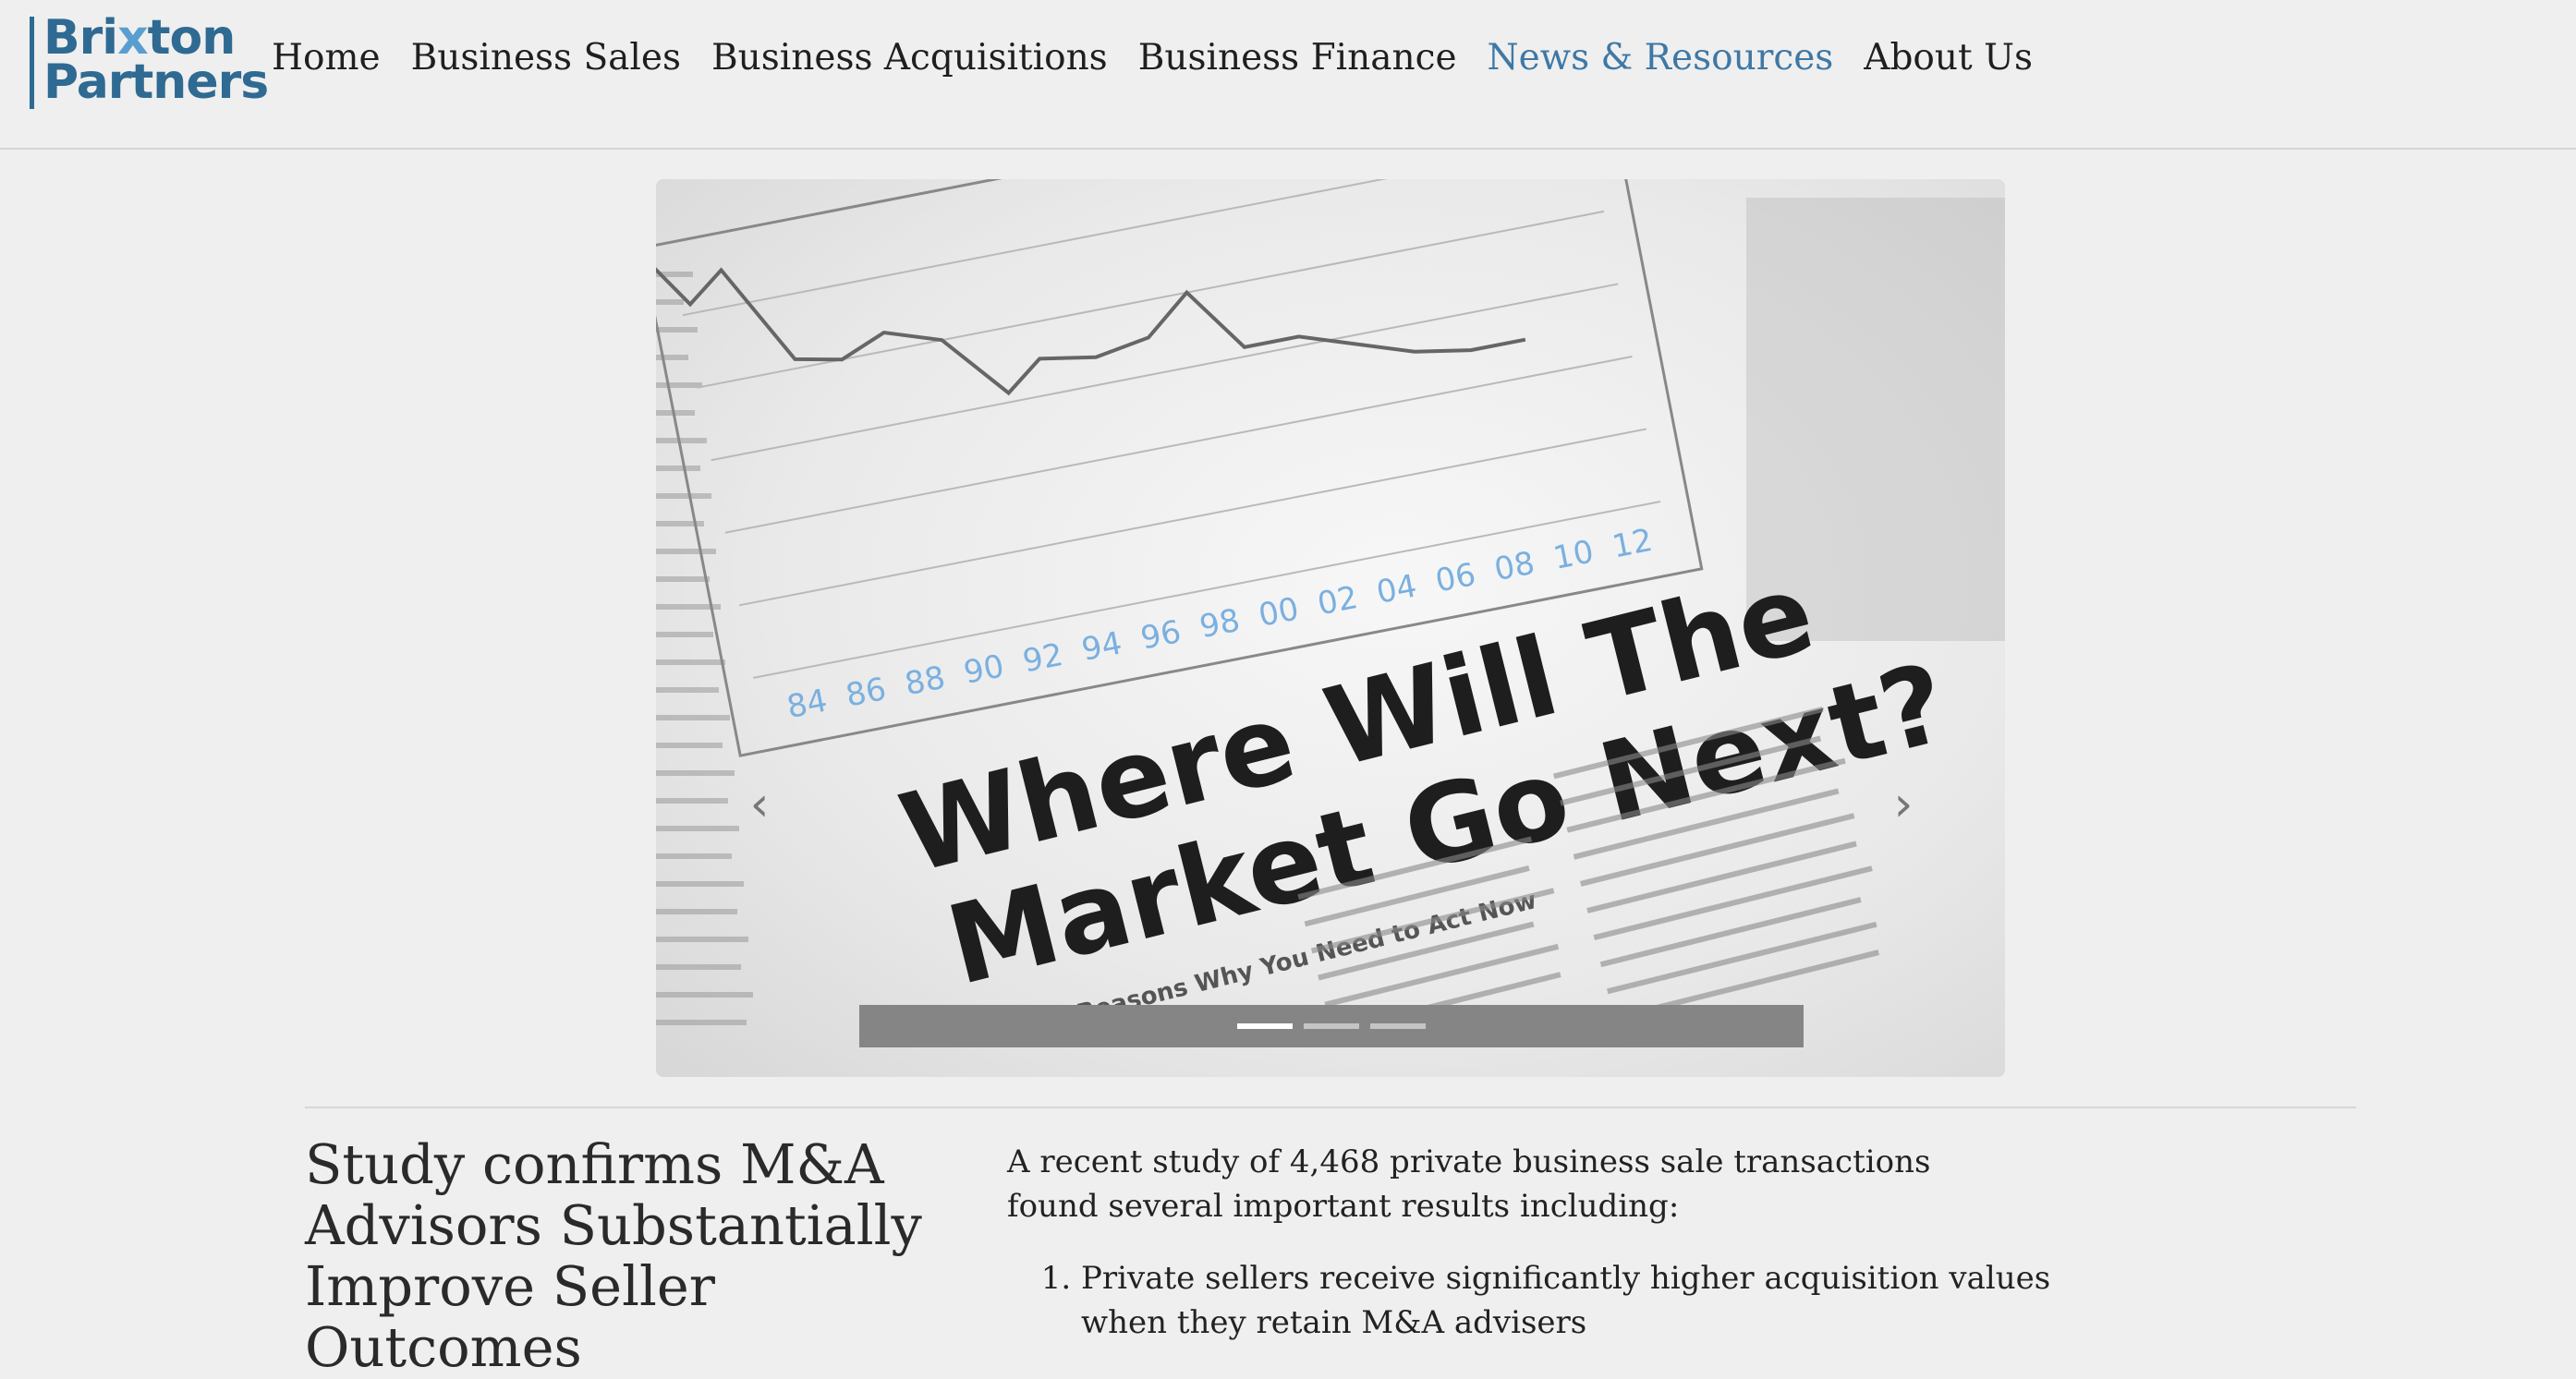 Image resolution: width=2576 pixels, height=1379 pixels. Describe the element at coordinates (1573, 555) in the screenshot. I see `axis-year: 10` at that location.